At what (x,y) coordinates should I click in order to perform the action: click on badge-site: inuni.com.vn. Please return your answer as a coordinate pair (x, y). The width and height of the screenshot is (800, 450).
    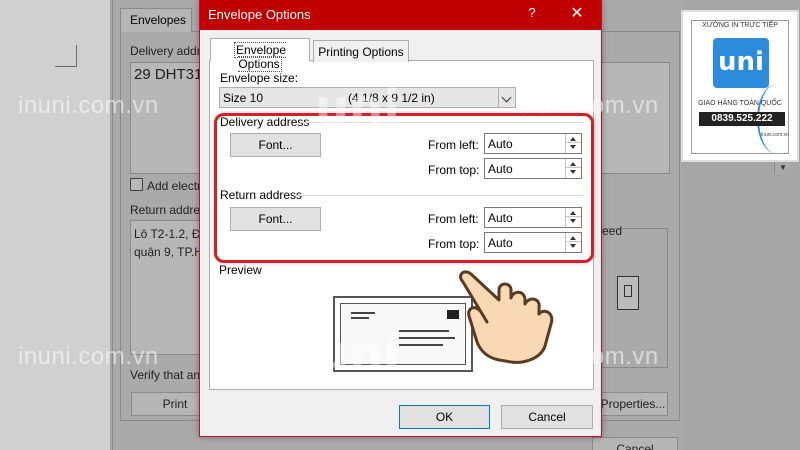
    Looking at the image, I should click on (774, 135).